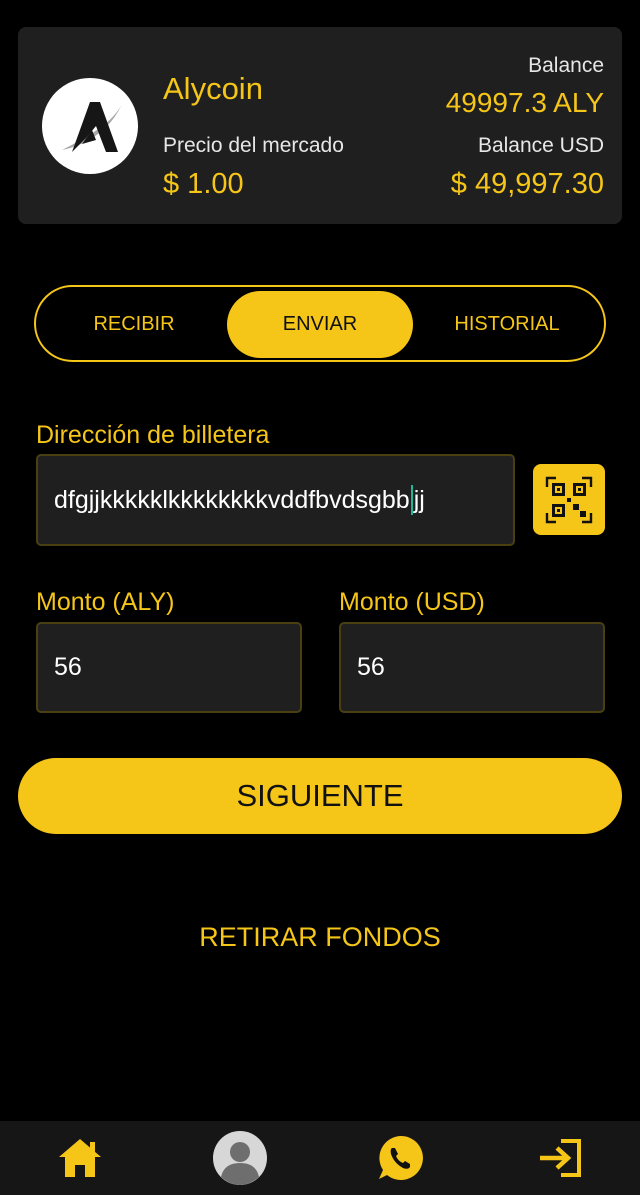 This screenshot has width=640, height=1195. I want to click on address-text-after-caret: jj, so click(419, 499).